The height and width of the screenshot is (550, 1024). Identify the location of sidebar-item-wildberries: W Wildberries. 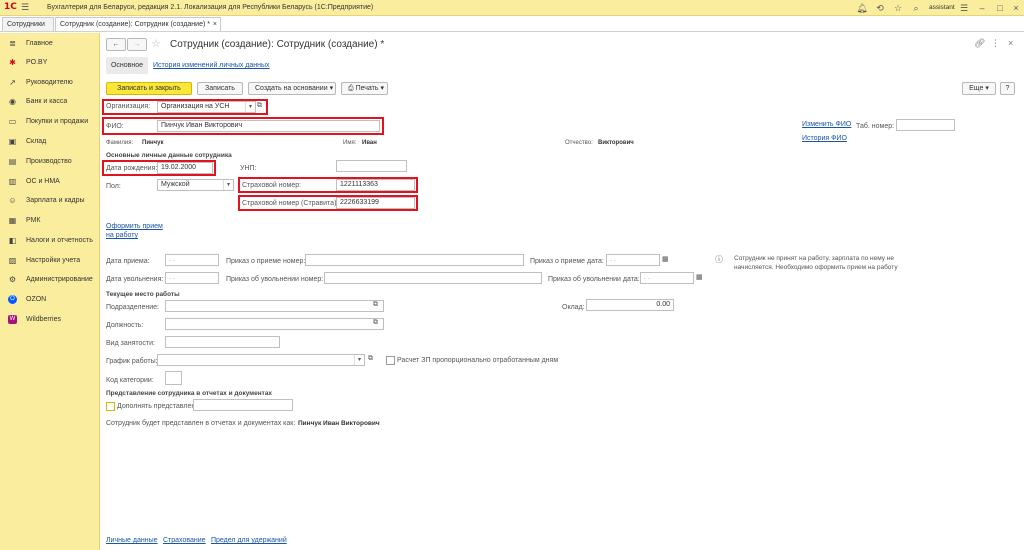
(50, 319).